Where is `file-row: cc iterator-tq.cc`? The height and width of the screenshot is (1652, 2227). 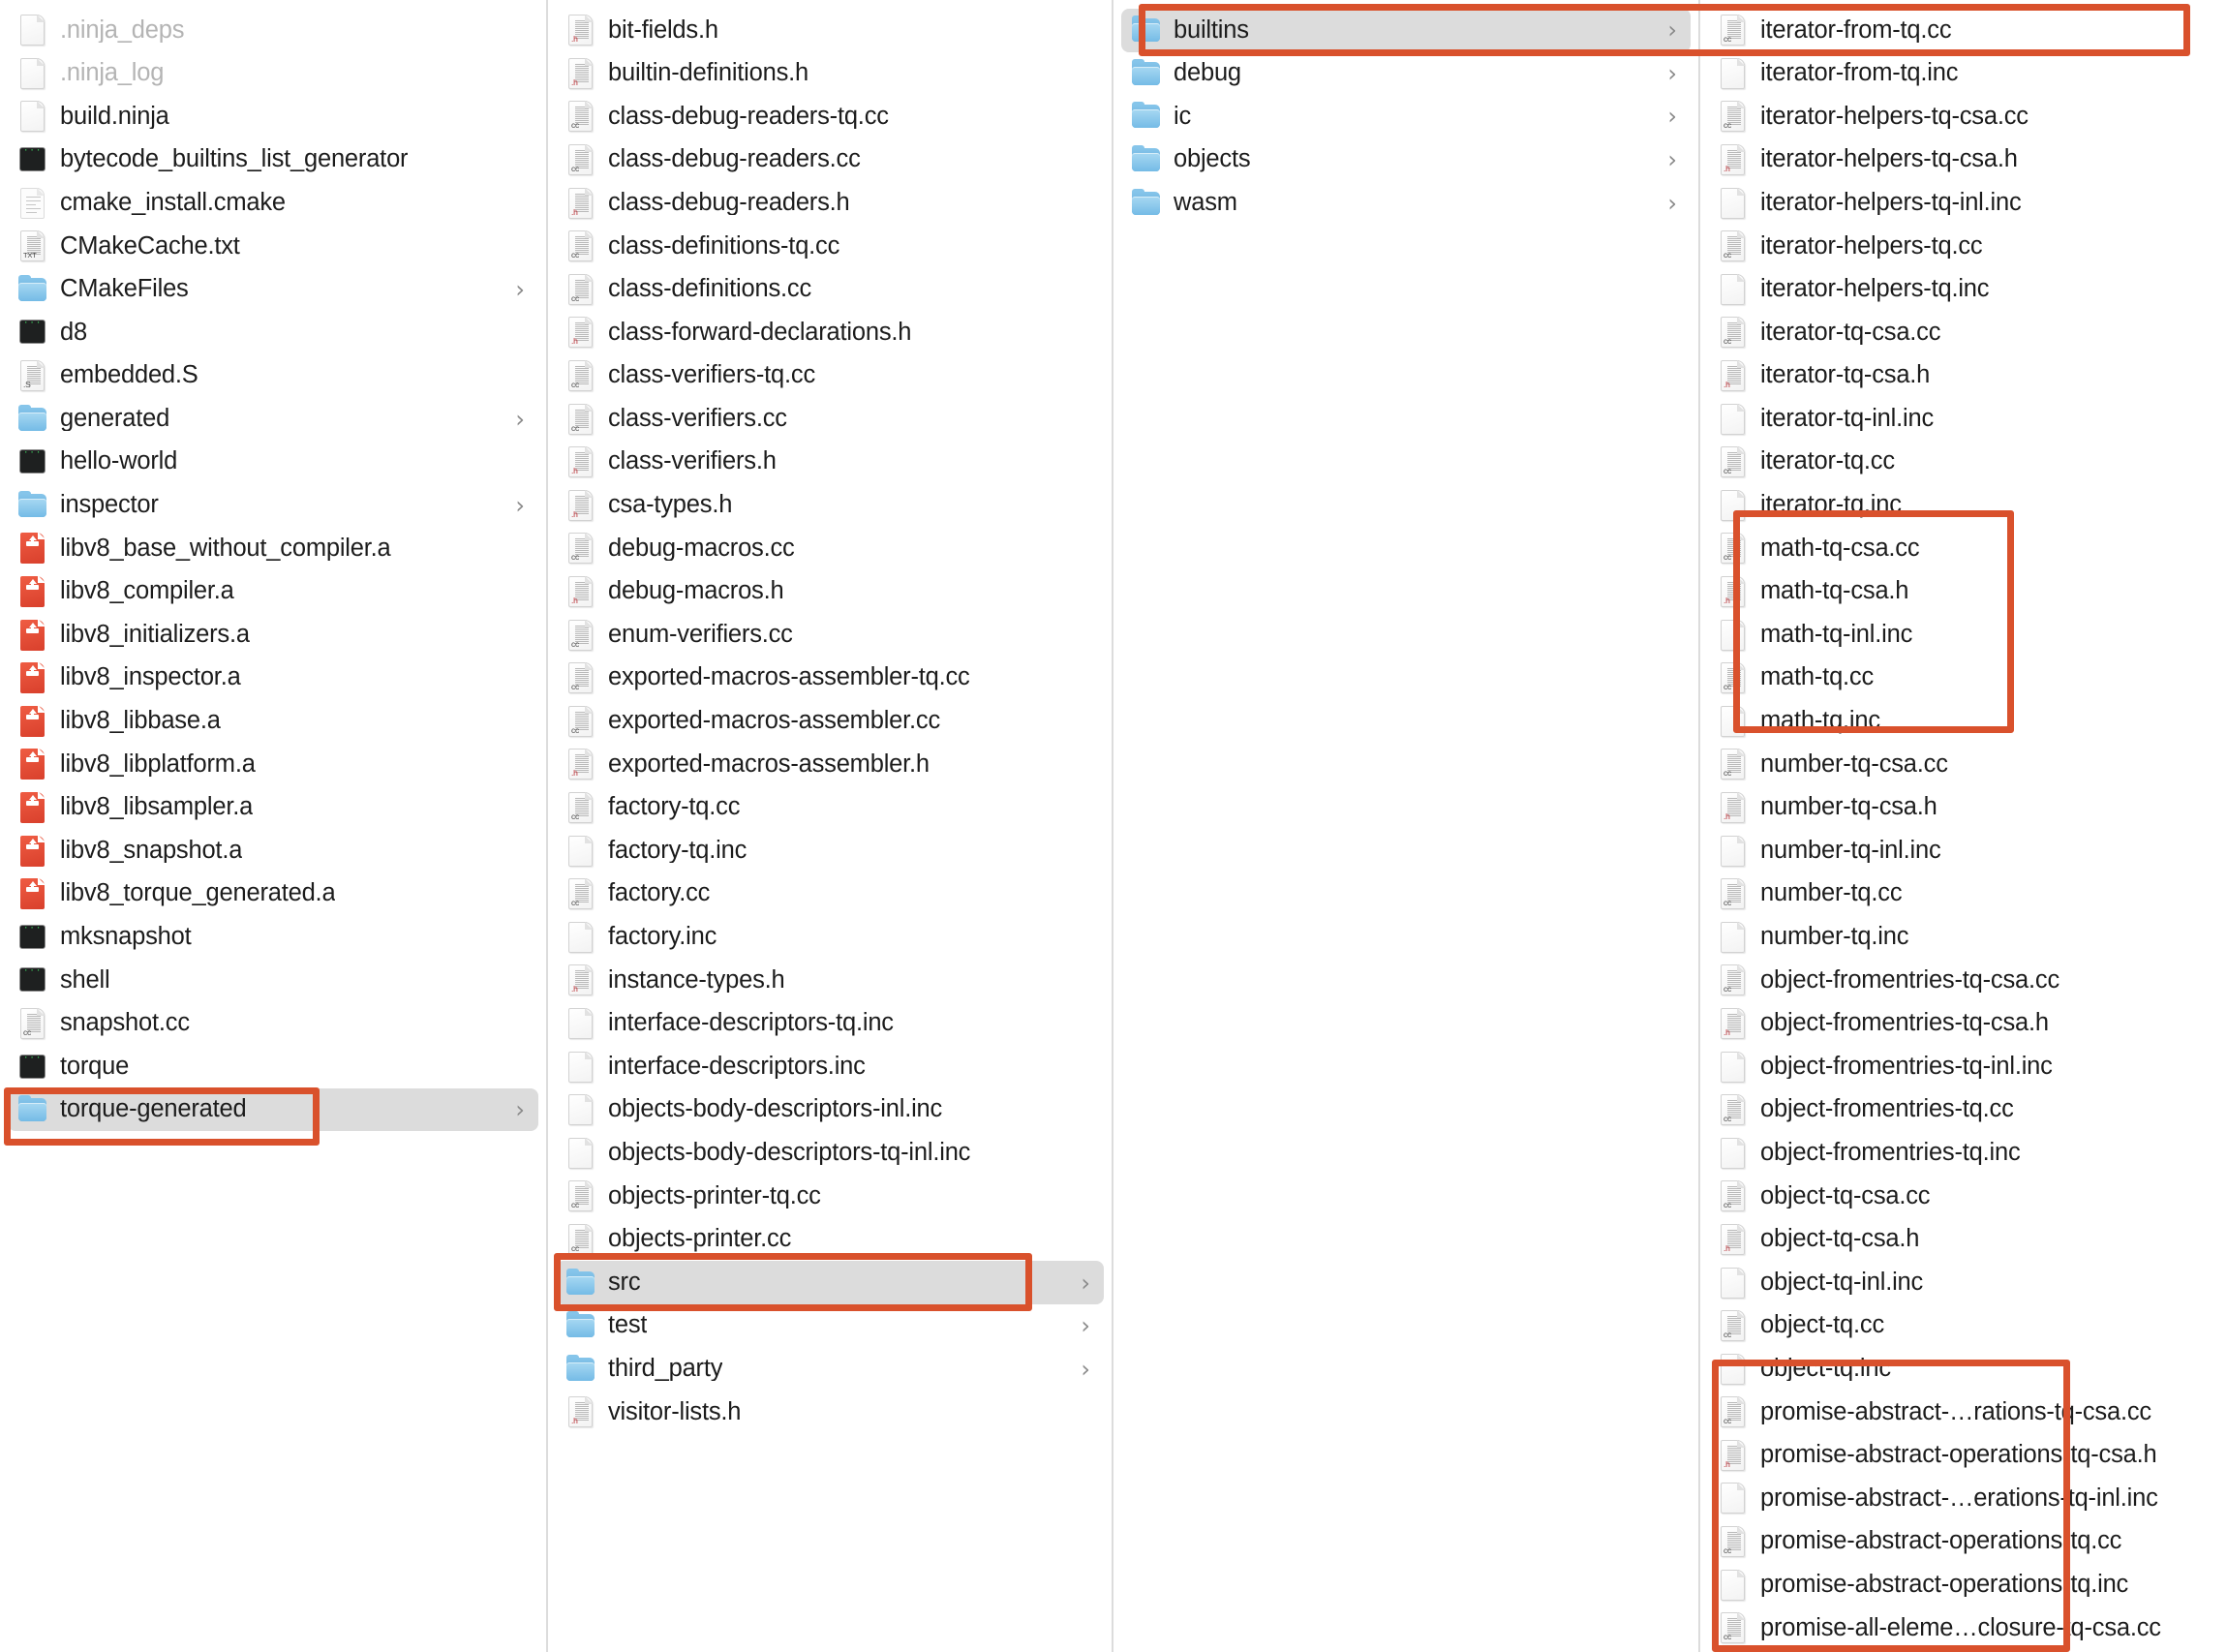
file-row: cc iterator-tq.cc is located at coordinates (1963, 462).